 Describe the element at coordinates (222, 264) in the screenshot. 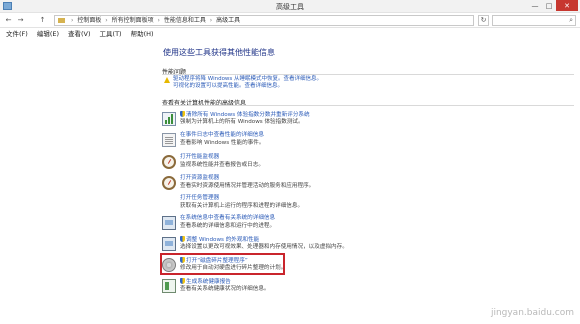

I see `highlight-annotation` at that location.